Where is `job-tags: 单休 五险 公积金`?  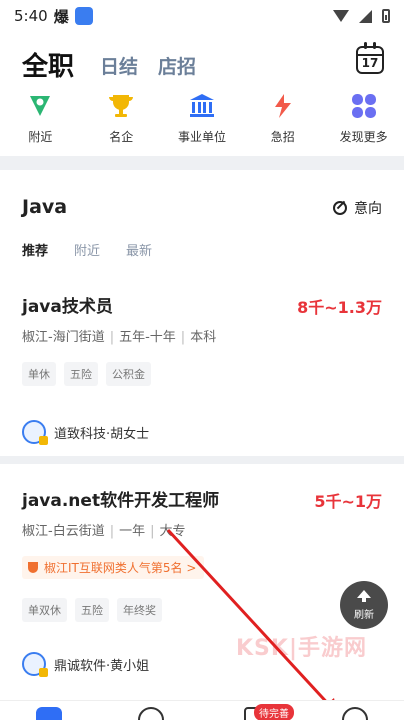
job-tags: 单休 五险 公积金 is located at coordinates (86, 374).